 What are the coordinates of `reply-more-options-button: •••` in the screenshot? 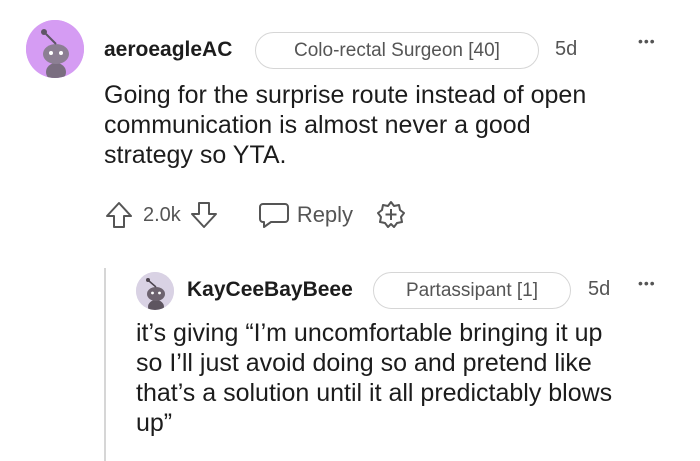 It's located at (647, 283).